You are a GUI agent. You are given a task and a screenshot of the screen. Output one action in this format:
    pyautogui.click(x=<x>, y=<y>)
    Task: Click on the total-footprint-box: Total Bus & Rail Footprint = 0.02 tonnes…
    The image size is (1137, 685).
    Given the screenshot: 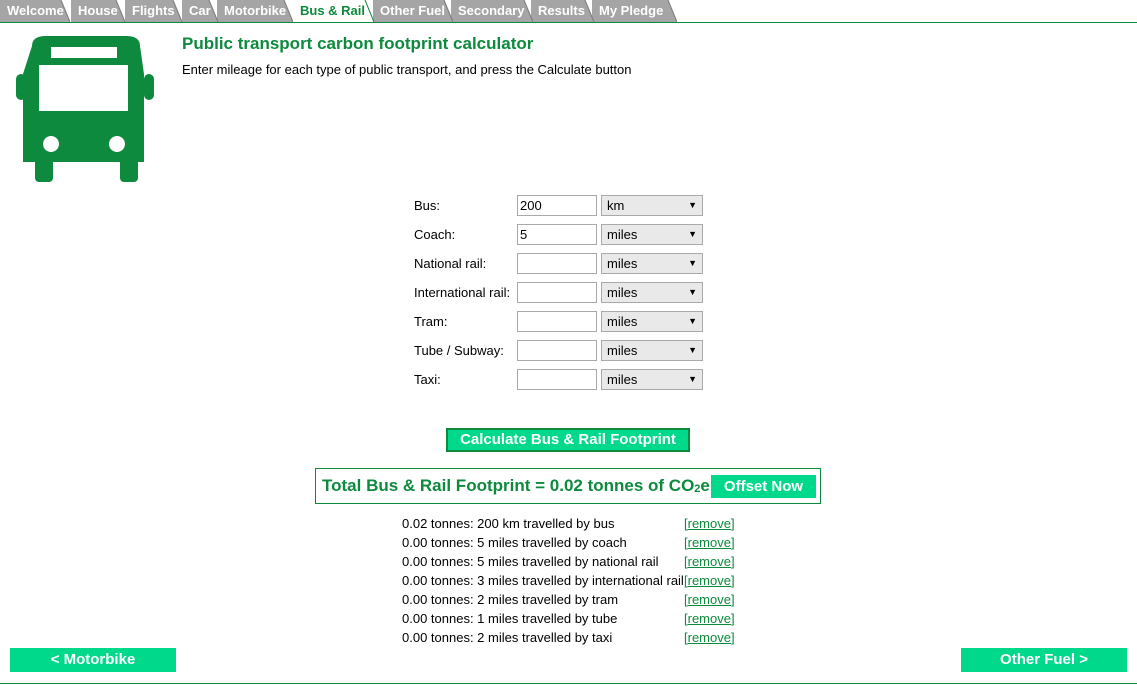 What is the action you would take?
    pyautogui.click(x=568, y=486)
    